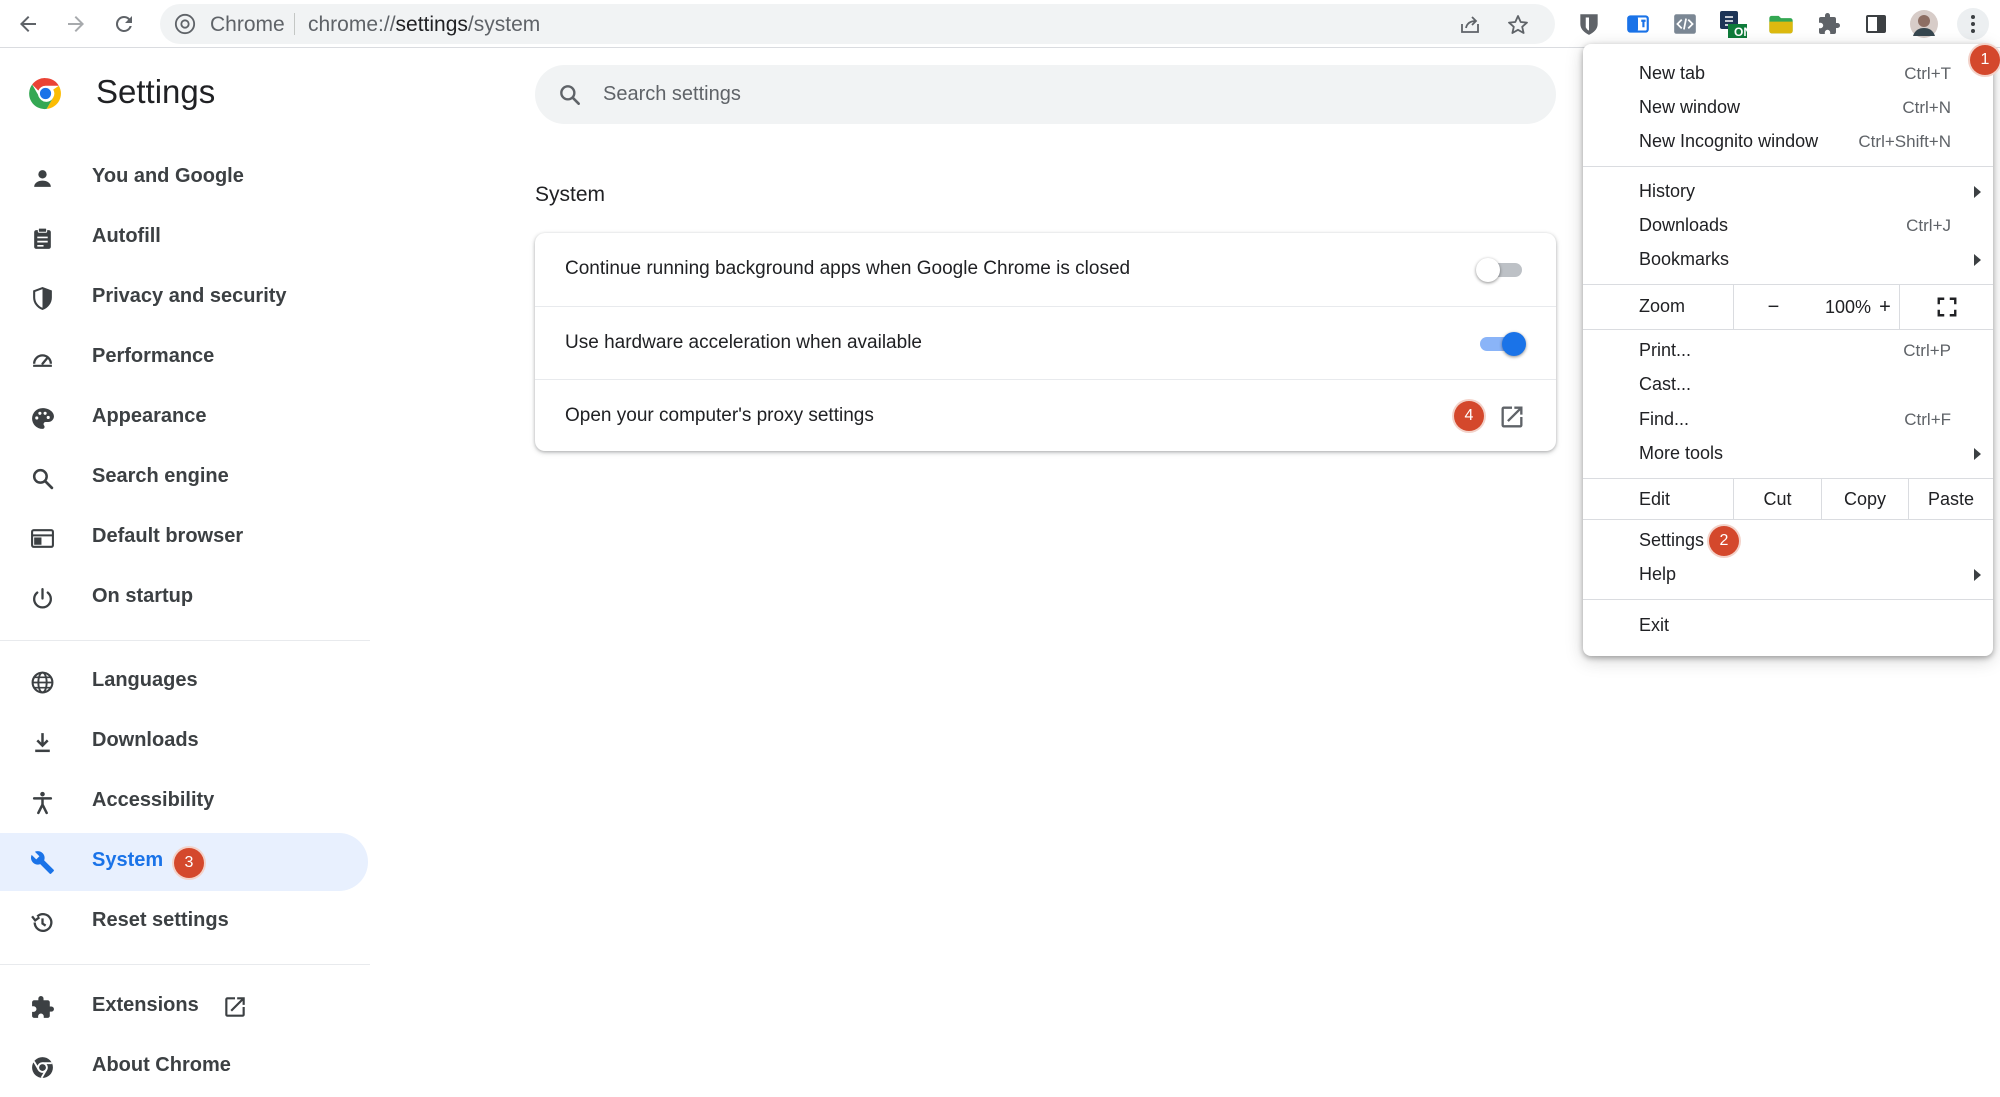 The height and width of the screenshot is (1097, 2000). I want to click on step-badge-3: 3, so click(189, 863).